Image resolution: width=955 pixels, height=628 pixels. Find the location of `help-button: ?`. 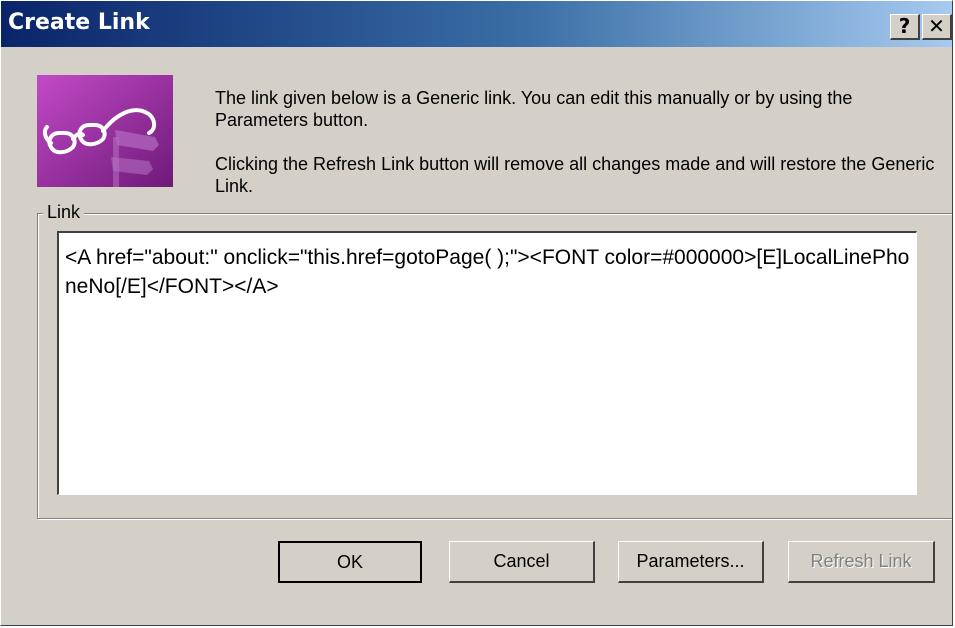

help-button: ? is located at coordinates (905, 27).